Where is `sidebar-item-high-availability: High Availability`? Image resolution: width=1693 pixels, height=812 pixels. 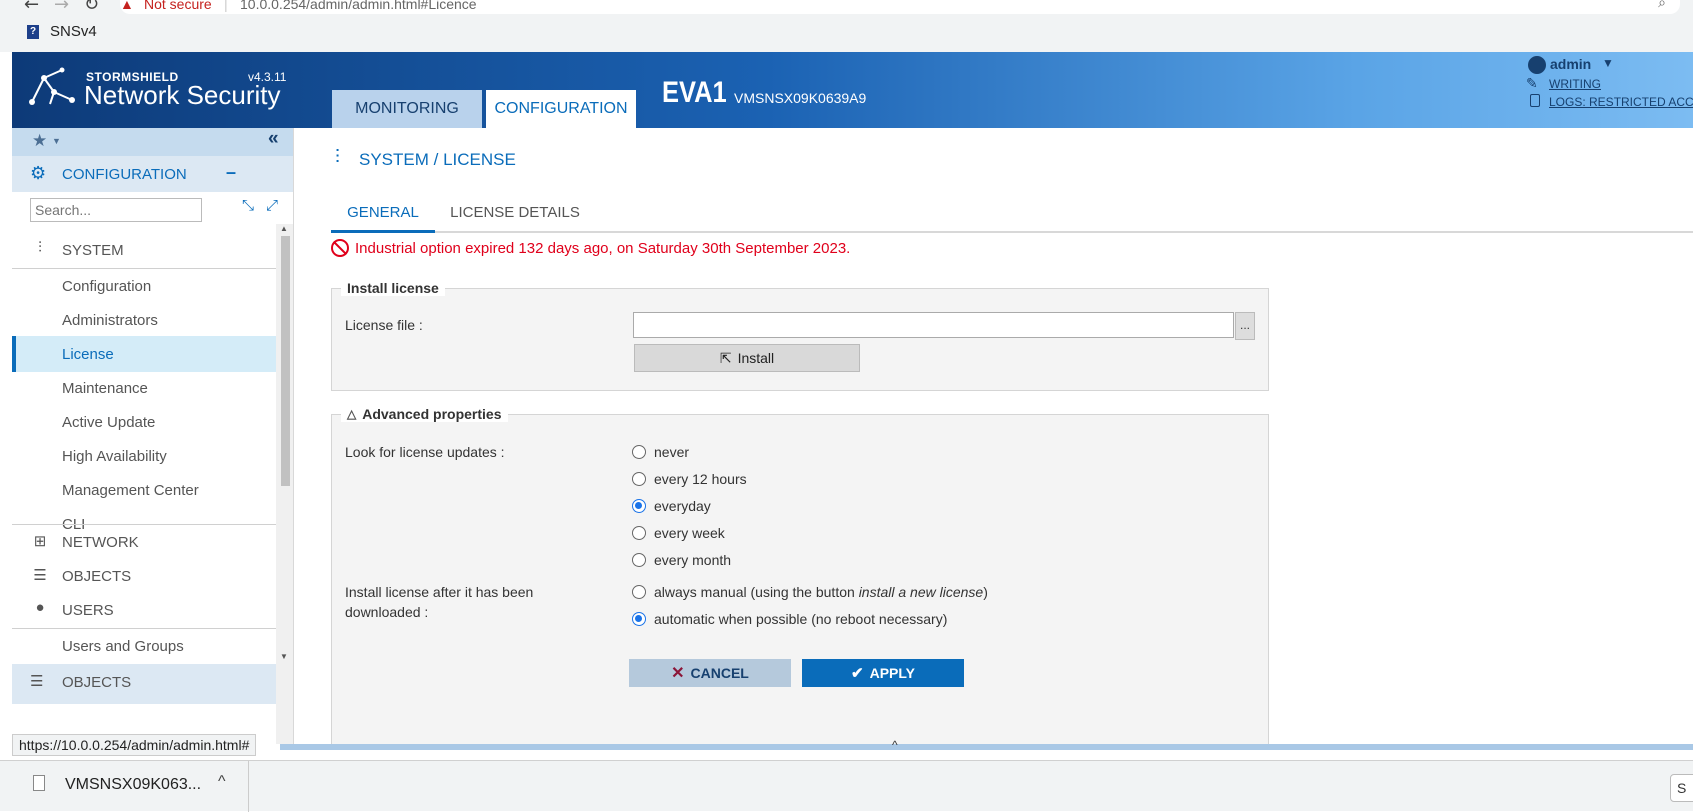
sidebar-item-high-availability: High Availability is located at coordinates (144, 456).